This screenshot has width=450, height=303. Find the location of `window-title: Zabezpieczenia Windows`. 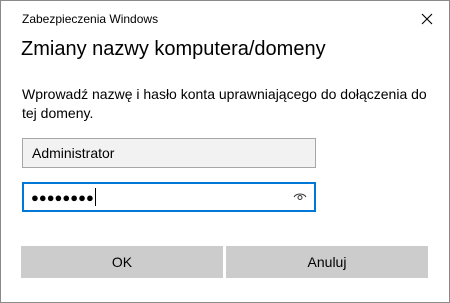

window-title: Zabezpieczenia Windows is located at coordinates (90, 19).